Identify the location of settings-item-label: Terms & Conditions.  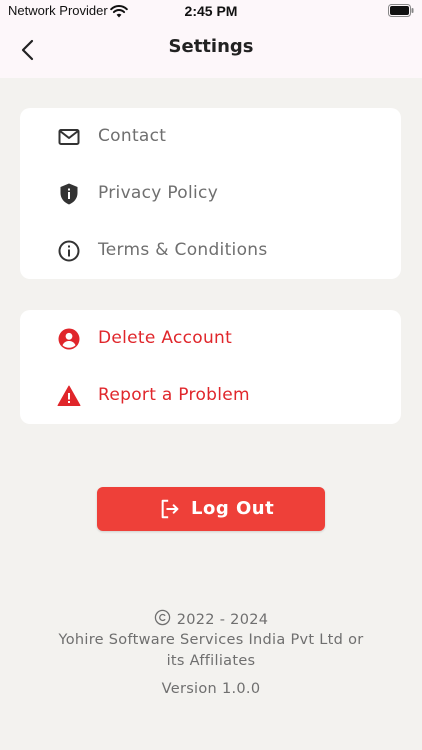
(183, 250).